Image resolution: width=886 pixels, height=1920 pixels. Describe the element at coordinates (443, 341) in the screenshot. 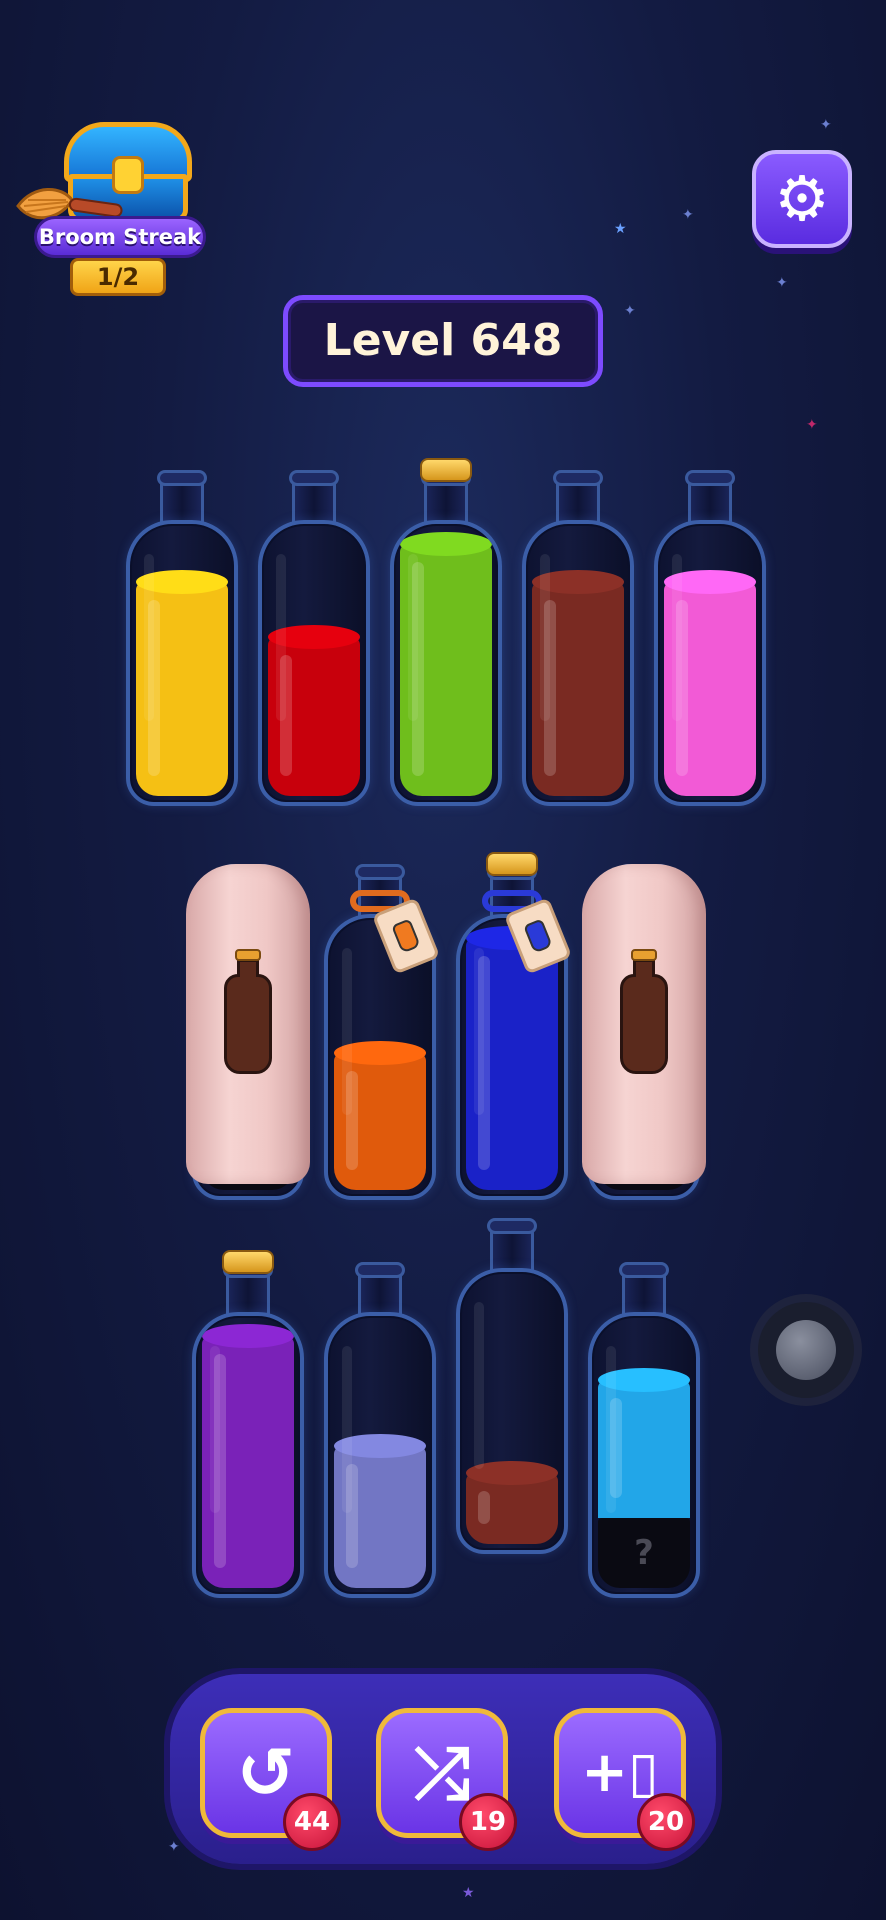

I see `level-title: Level 648` at that location.